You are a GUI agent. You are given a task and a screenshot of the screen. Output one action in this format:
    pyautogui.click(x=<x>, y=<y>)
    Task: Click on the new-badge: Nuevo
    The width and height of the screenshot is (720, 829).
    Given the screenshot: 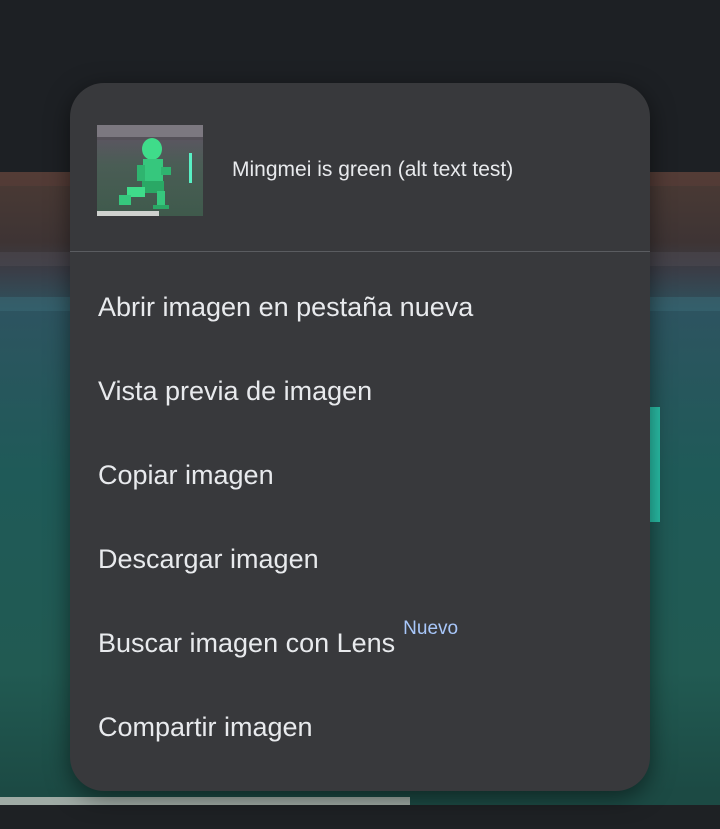 What is the action you would take?
    pyautogui.click(x=431, y=628)
    